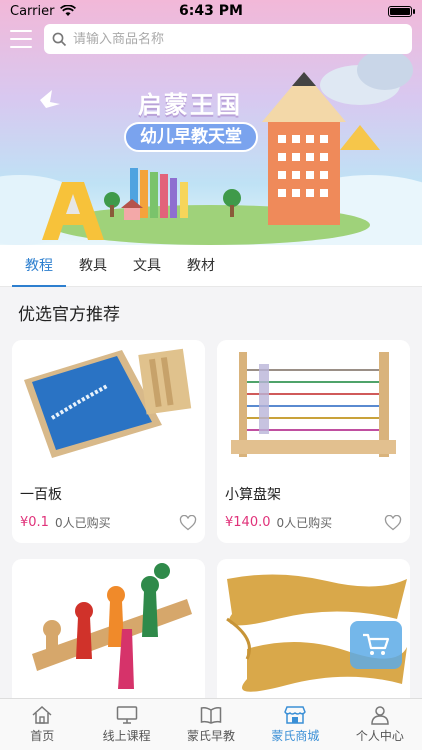  I want to click on wifi-icon, so click(68, 10).